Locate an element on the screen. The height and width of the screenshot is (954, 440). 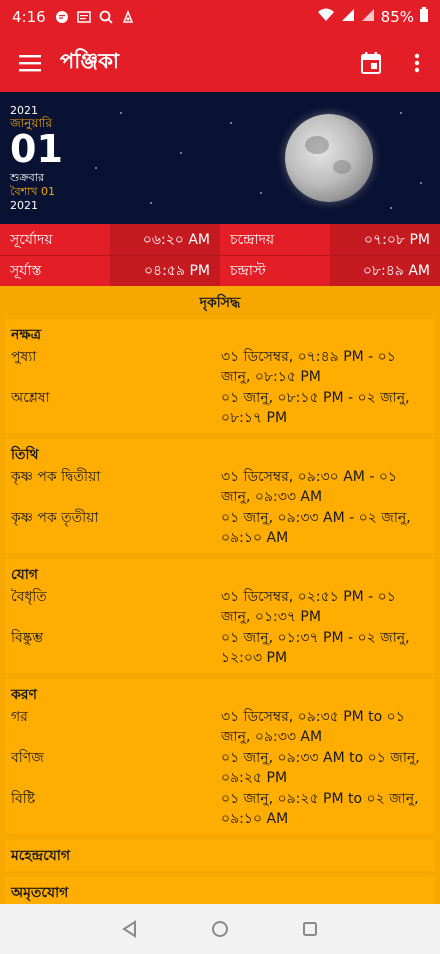
hero-year-bottom: 2021 is located at coordinates (24, 205).